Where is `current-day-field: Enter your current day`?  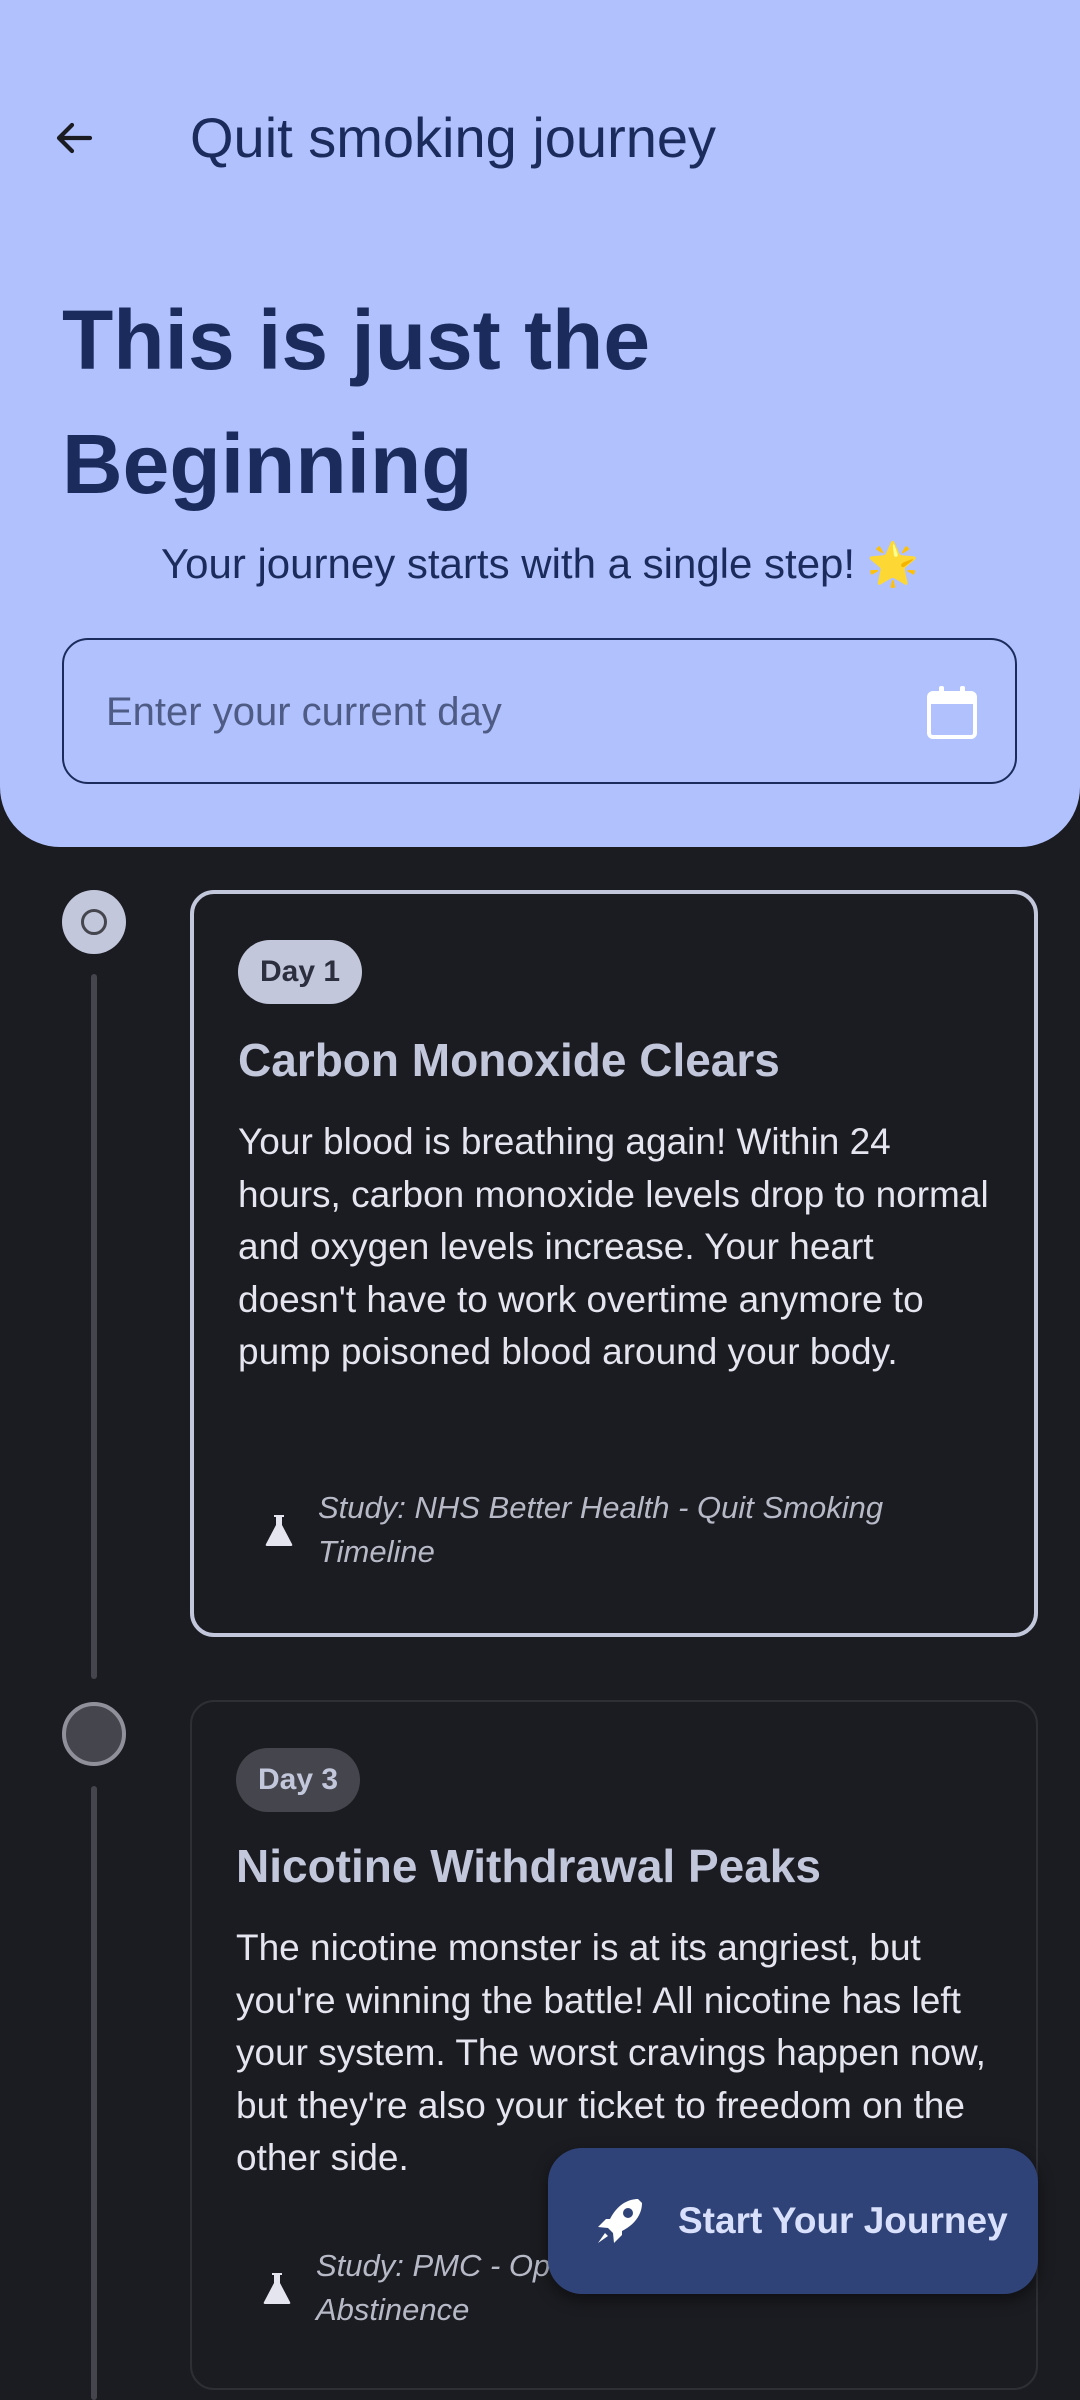 current-day-field: Enter your current day is located at coordinates (539, 711).